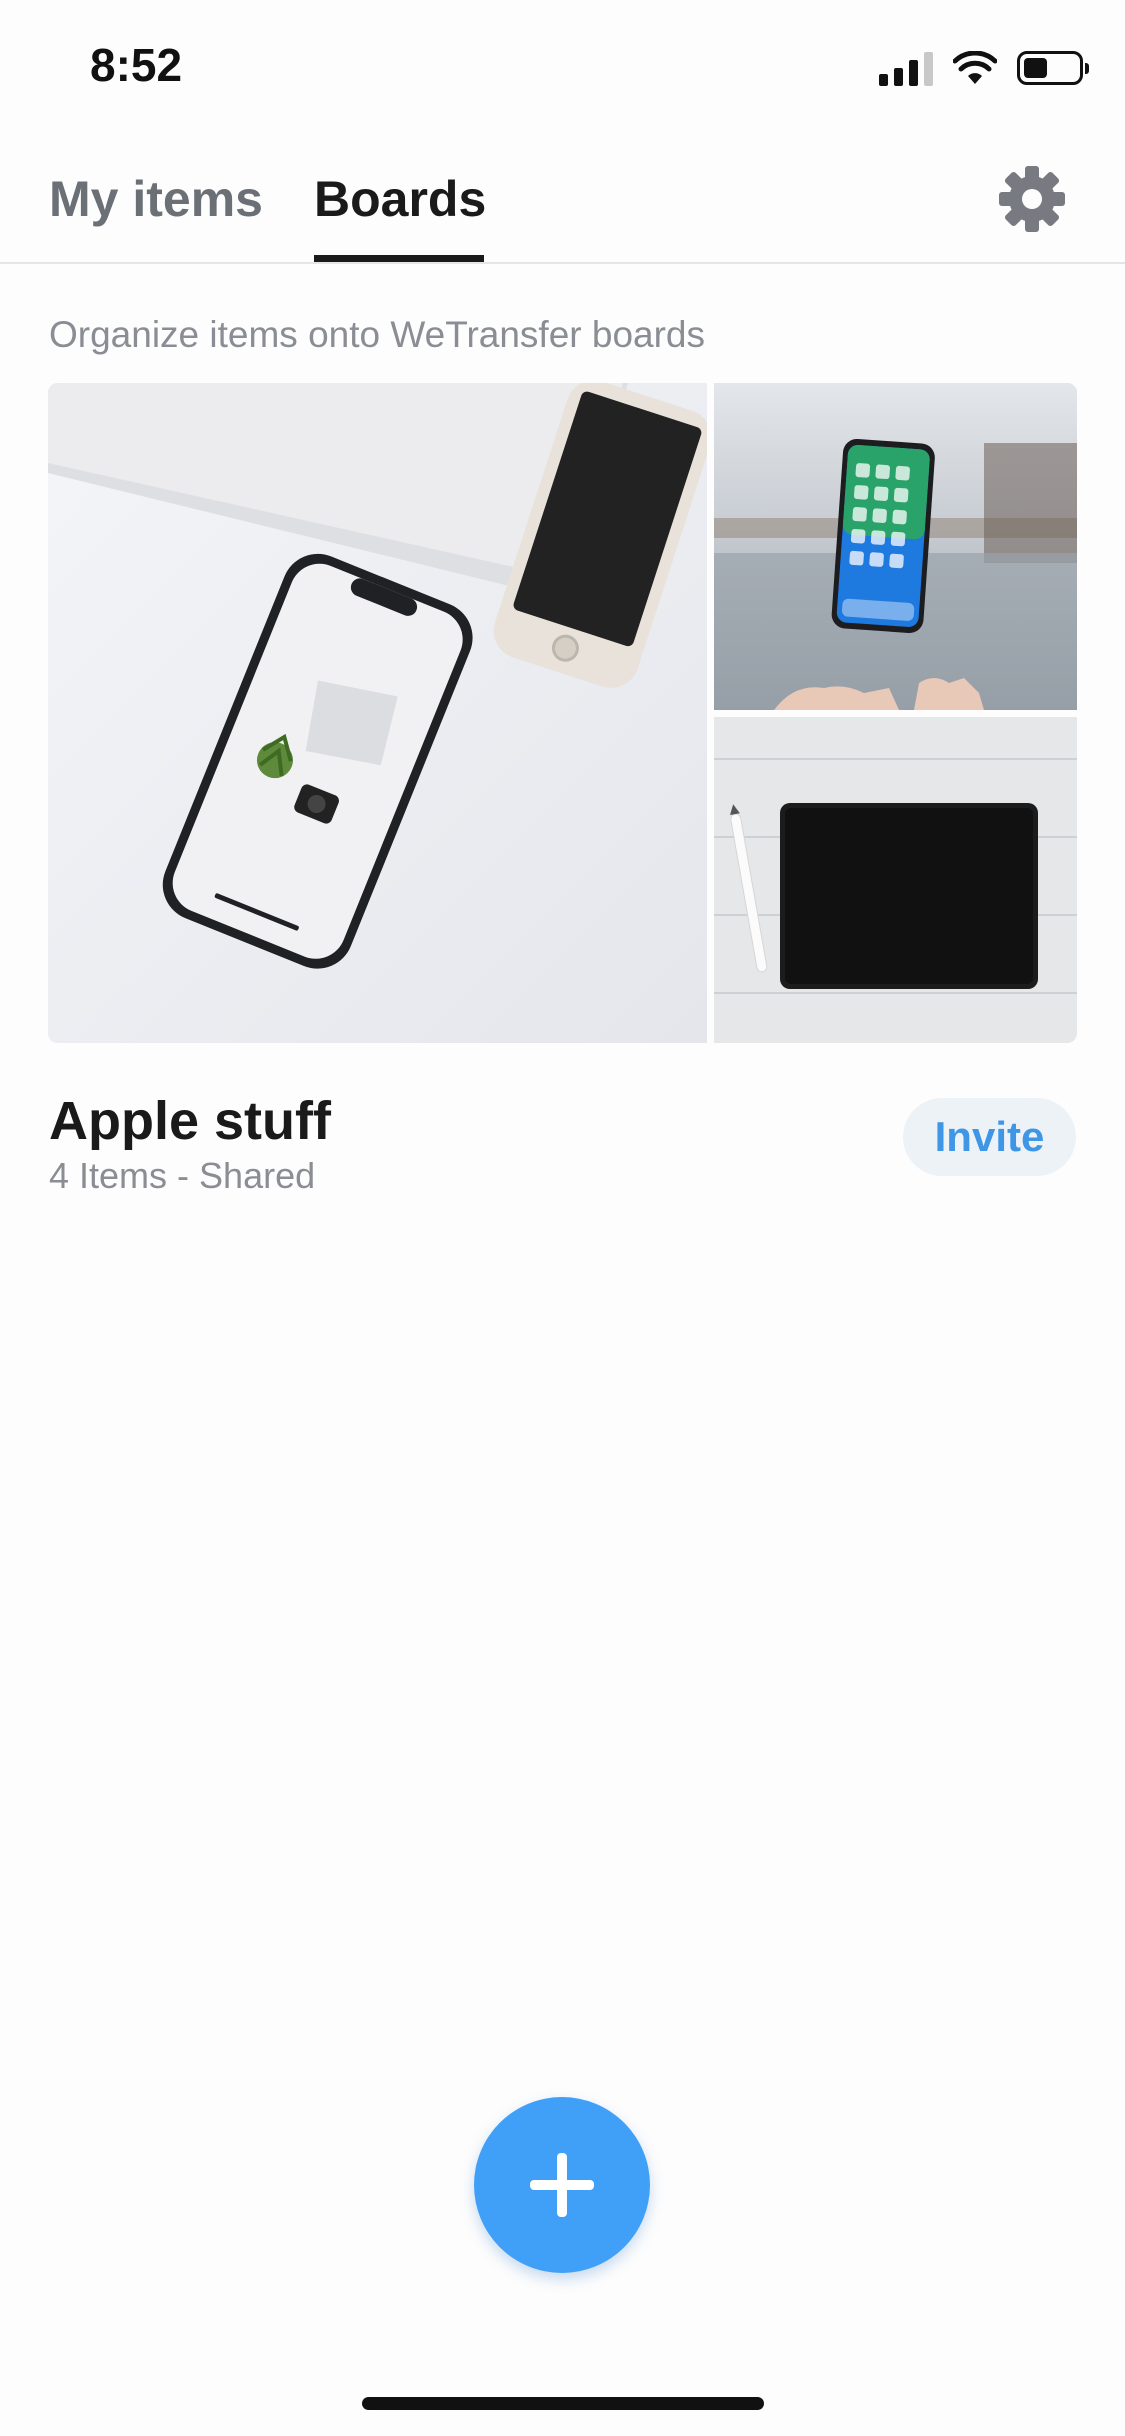 Image resolution: width=1125 pixels, height=2436 pixels. Describe the element at coordinates (136, 65) in the screenshot. I see `status-time: 8:52` at that location.